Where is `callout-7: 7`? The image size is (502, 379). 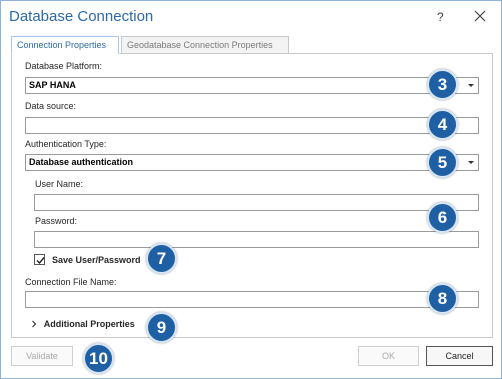
callout-7: 7 is located at coordinates (161, 258).